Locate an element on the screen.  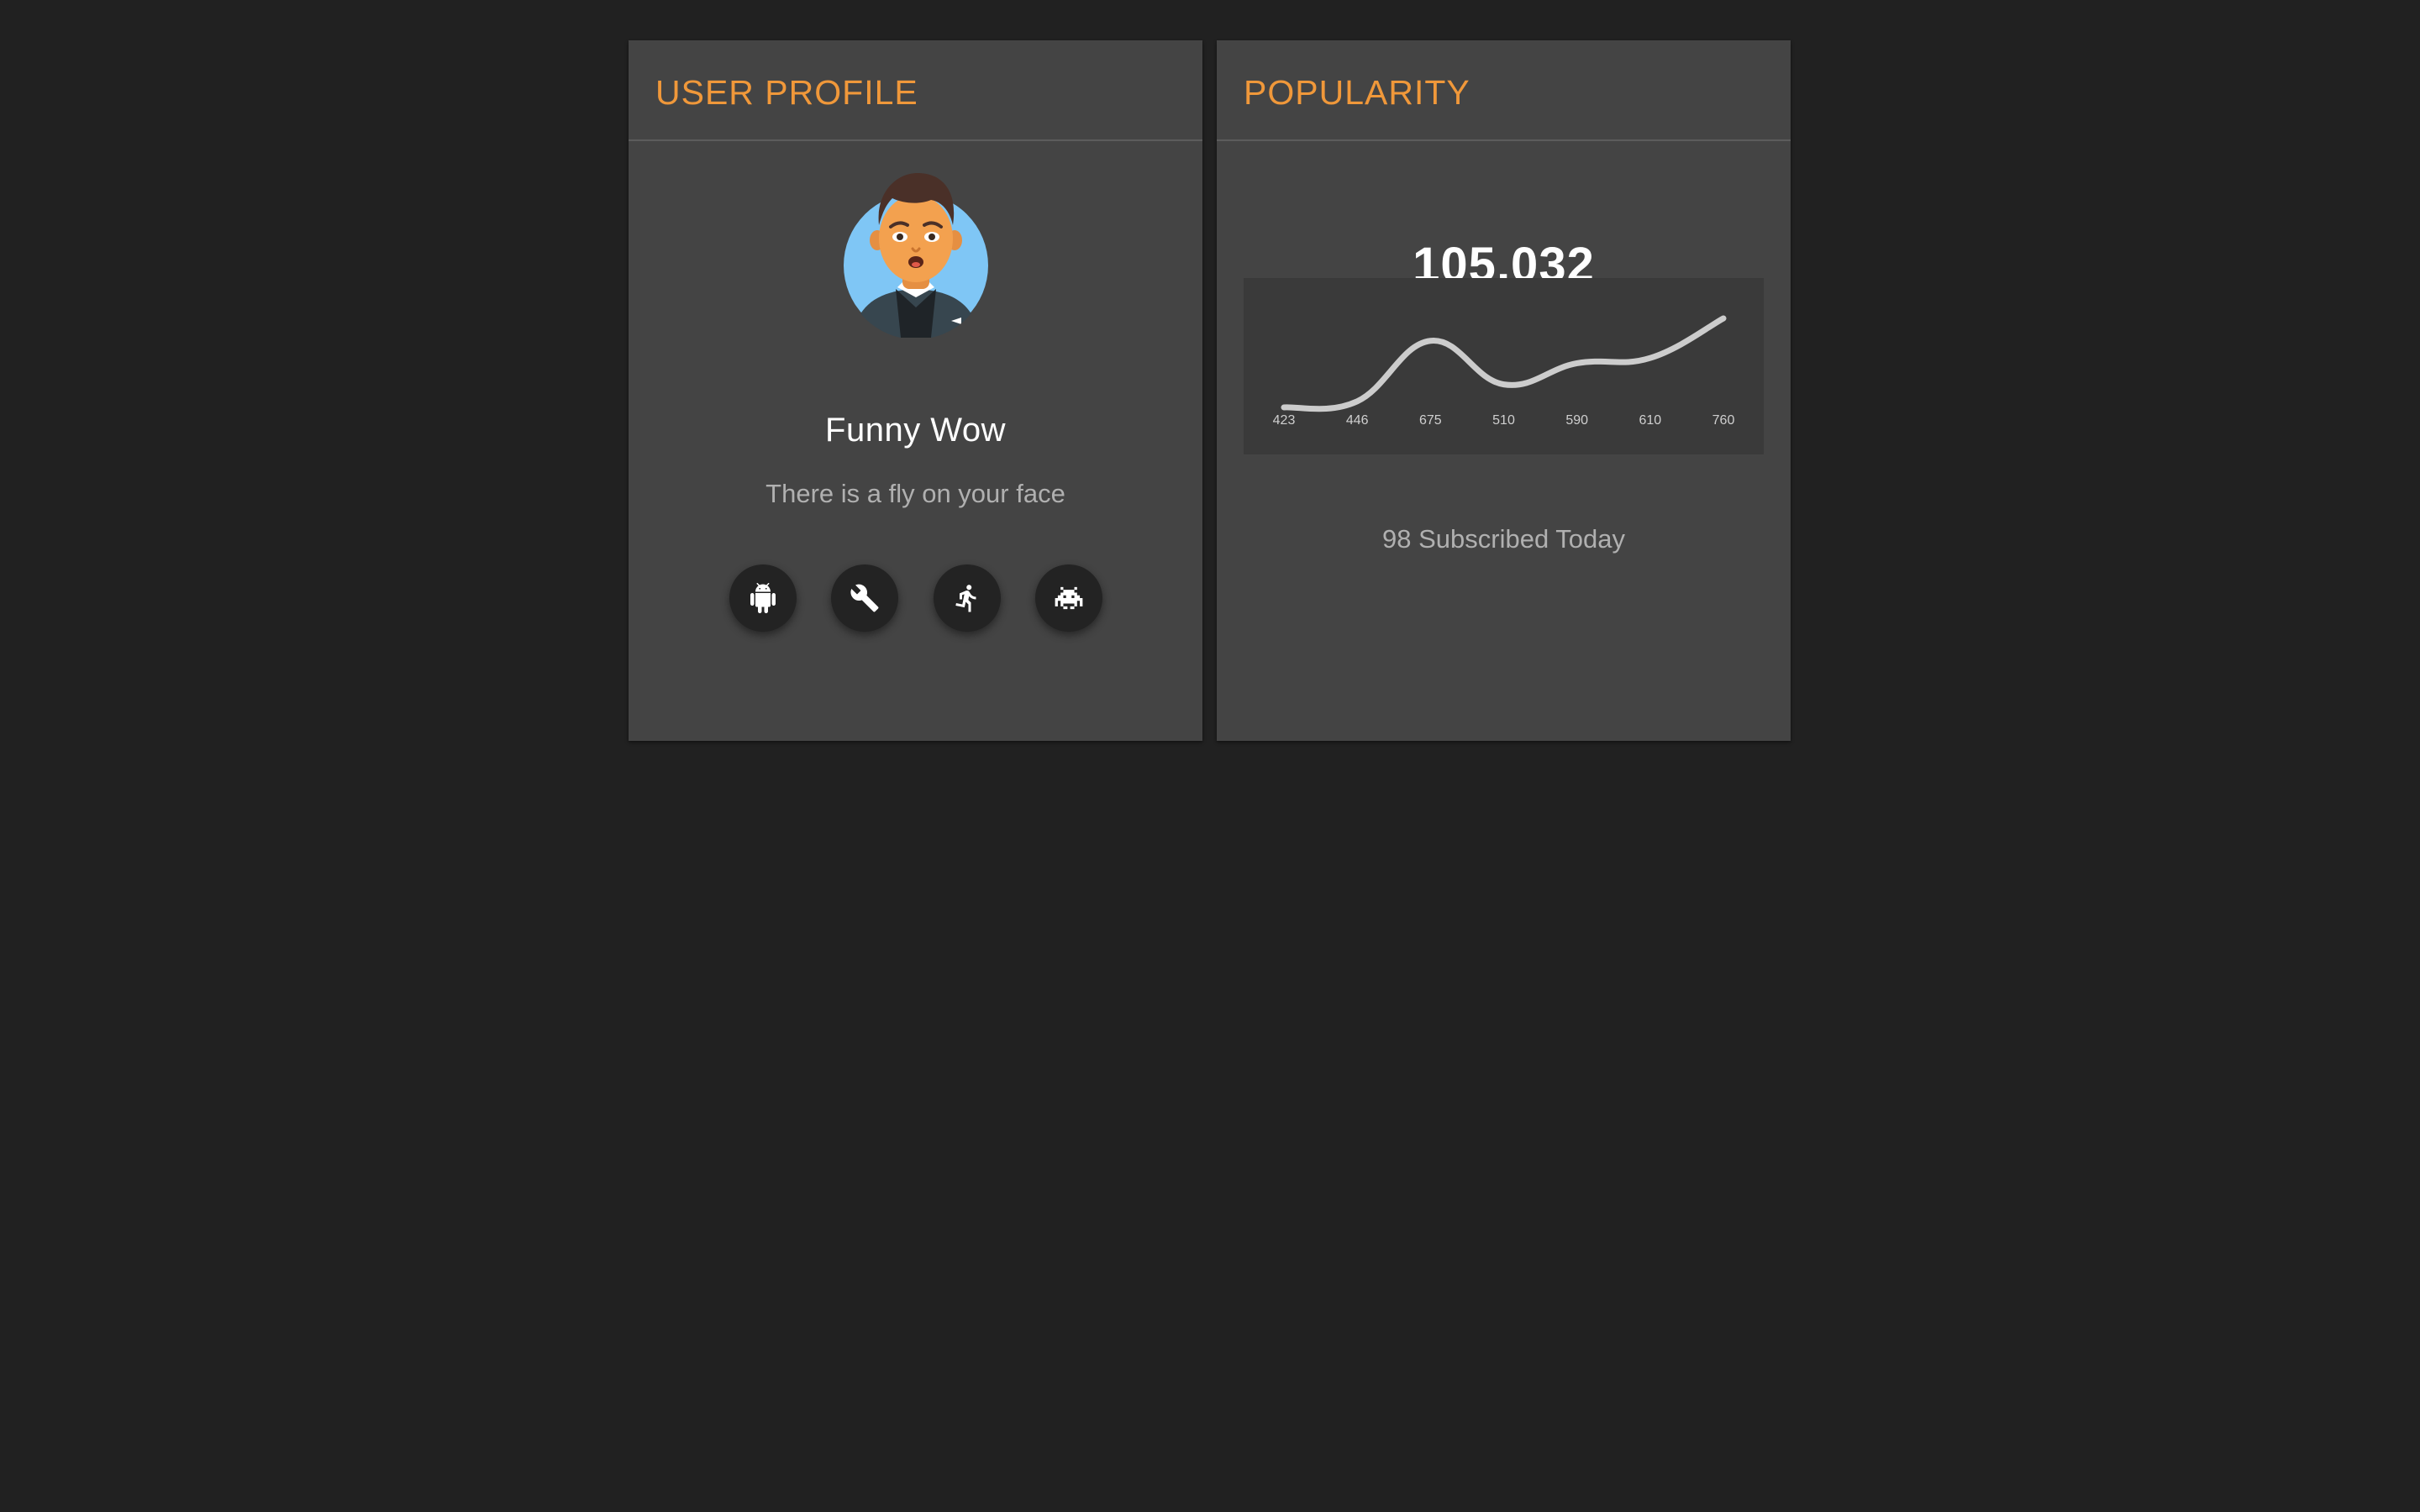
popularity-chart: 423 446 675 510 590 610 760 is located at coordinates (1504, 366).